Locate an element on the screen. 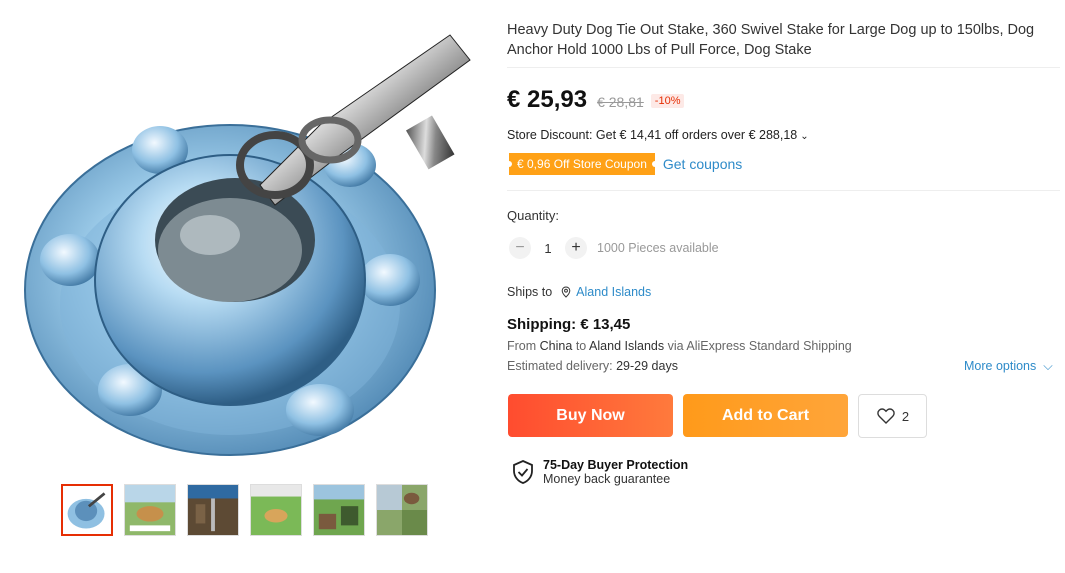 This screenshot has height=573, width=1065. add-to-cart-button: Add to Cart is located at coordinates (765, 415).